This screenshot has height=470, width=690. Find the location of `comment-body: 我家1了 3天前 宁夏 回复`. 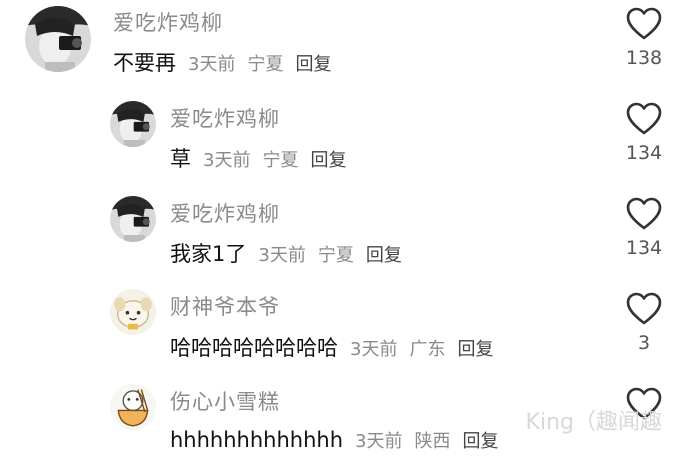

comment-body: 我家1了 3天前 宁夏 回复 is located at coordinates (286, 253).